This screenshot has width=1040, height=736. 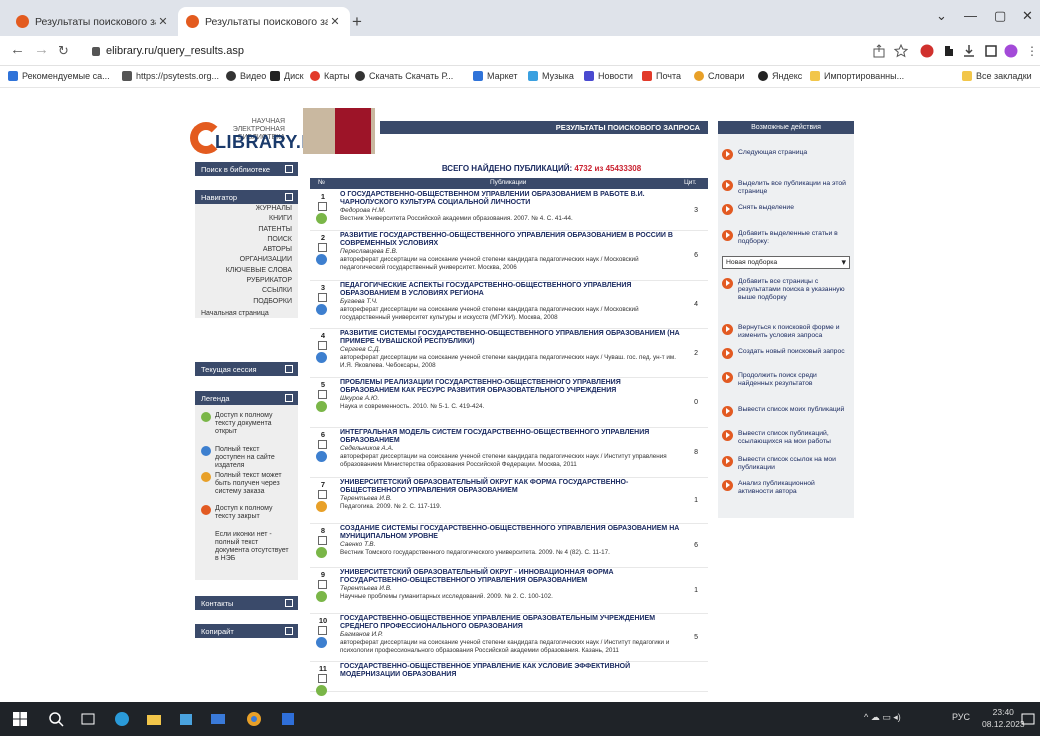 I want to click on author-link: Шкуров А.Ю., so click(x=359, y=398).